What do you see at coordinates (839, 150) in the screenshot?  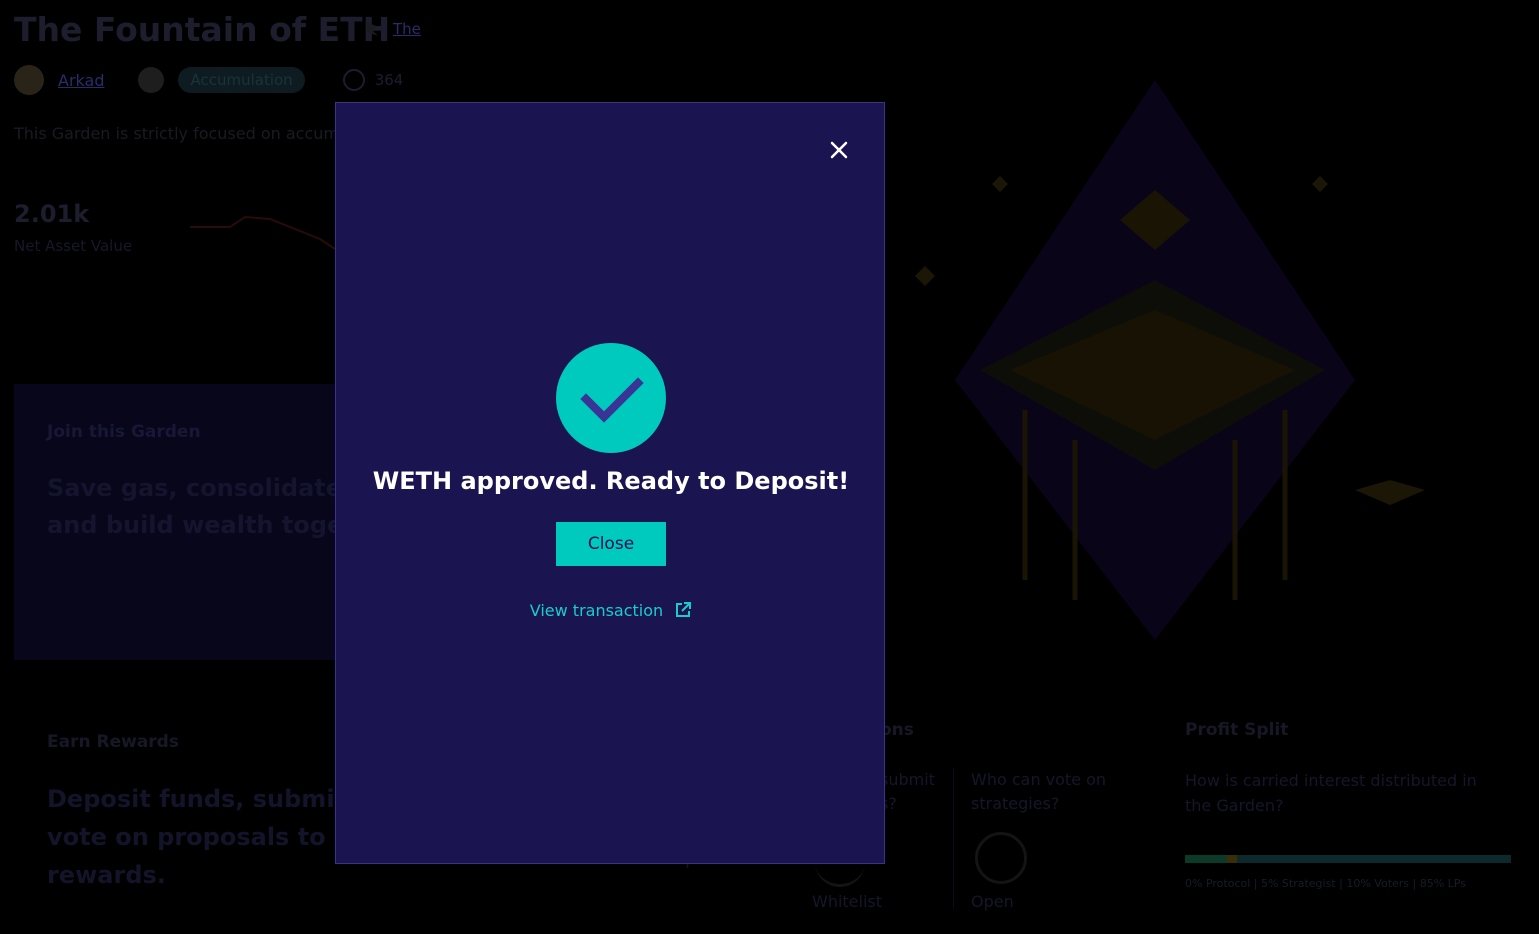 I see `close-icon` at bounding box center [839, 150].